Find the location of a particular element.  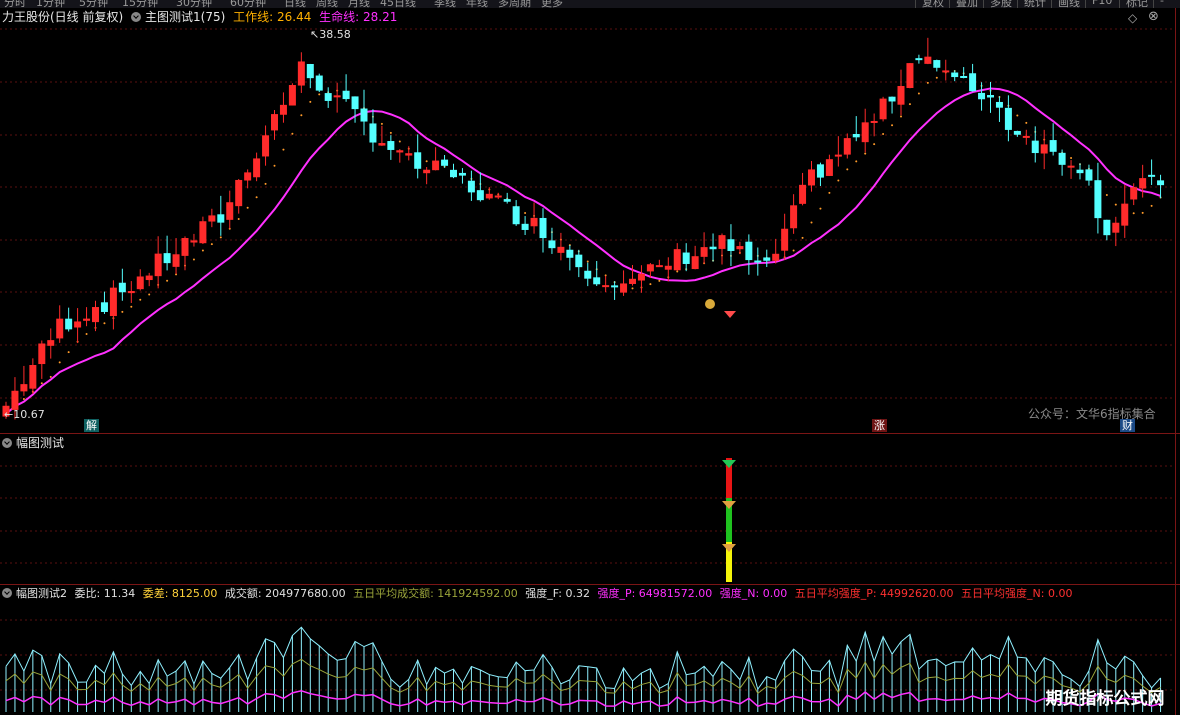

stock-label: 力王股份(日线 前复权) is located at coordinates (62, 17).